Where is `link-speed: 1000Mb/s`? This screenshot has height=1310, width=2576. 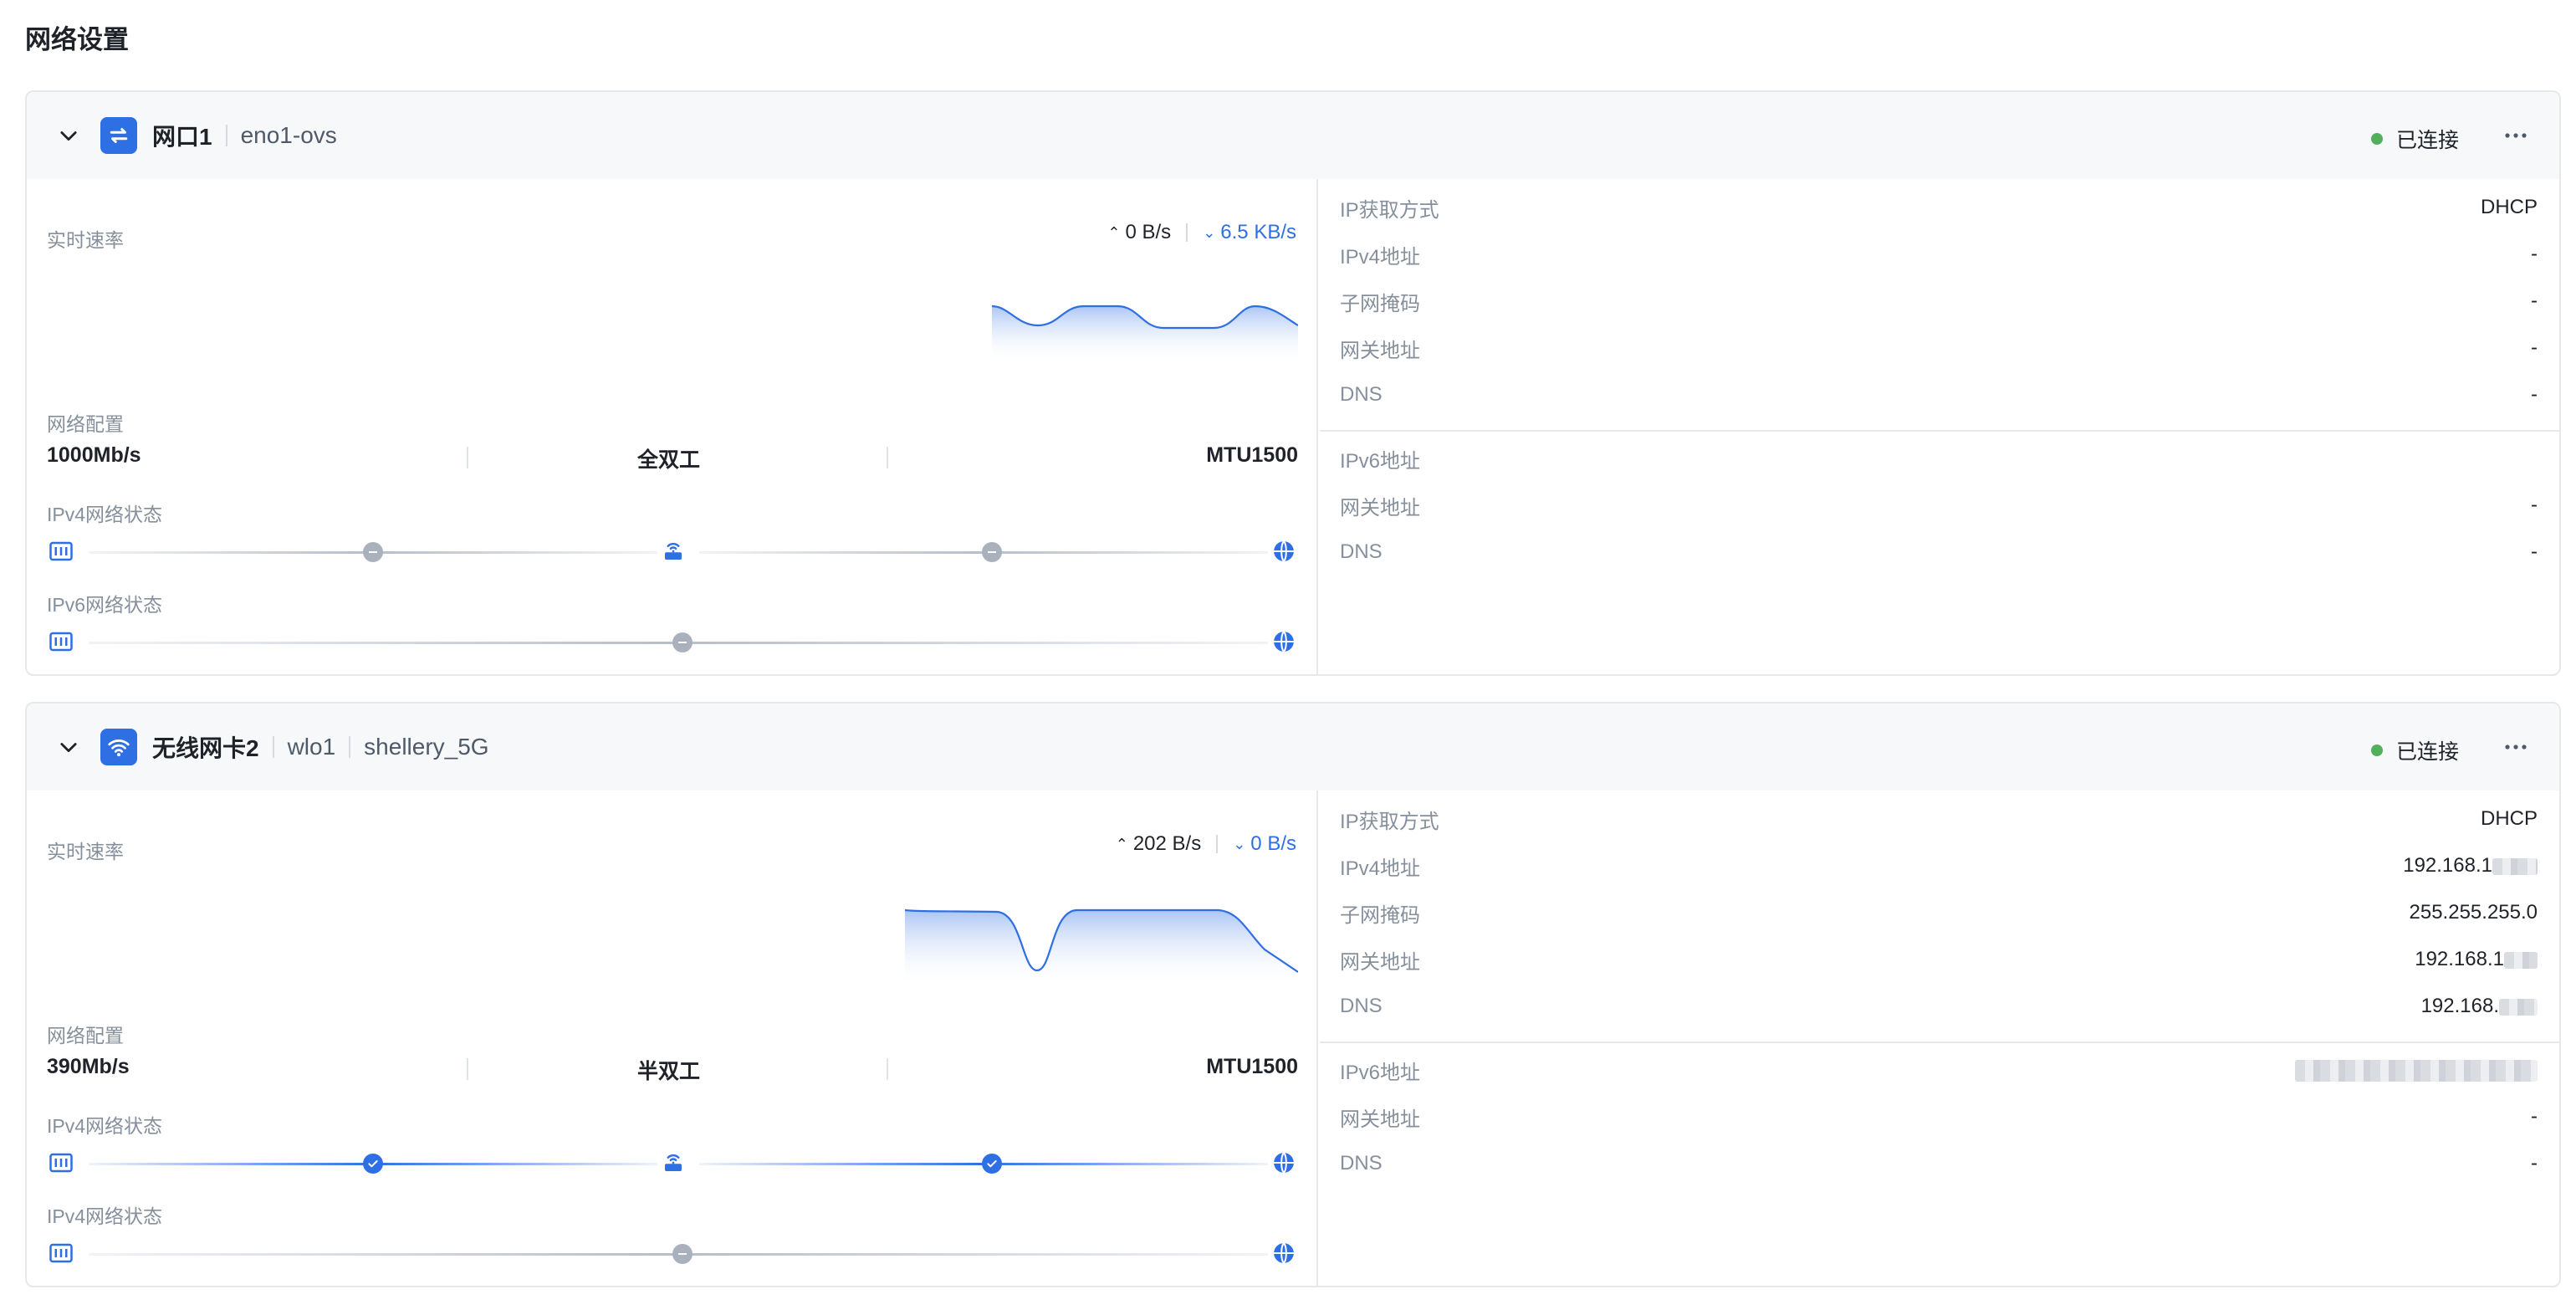
link-speed: 1000Mb/s is located at coordinates (94, 455).